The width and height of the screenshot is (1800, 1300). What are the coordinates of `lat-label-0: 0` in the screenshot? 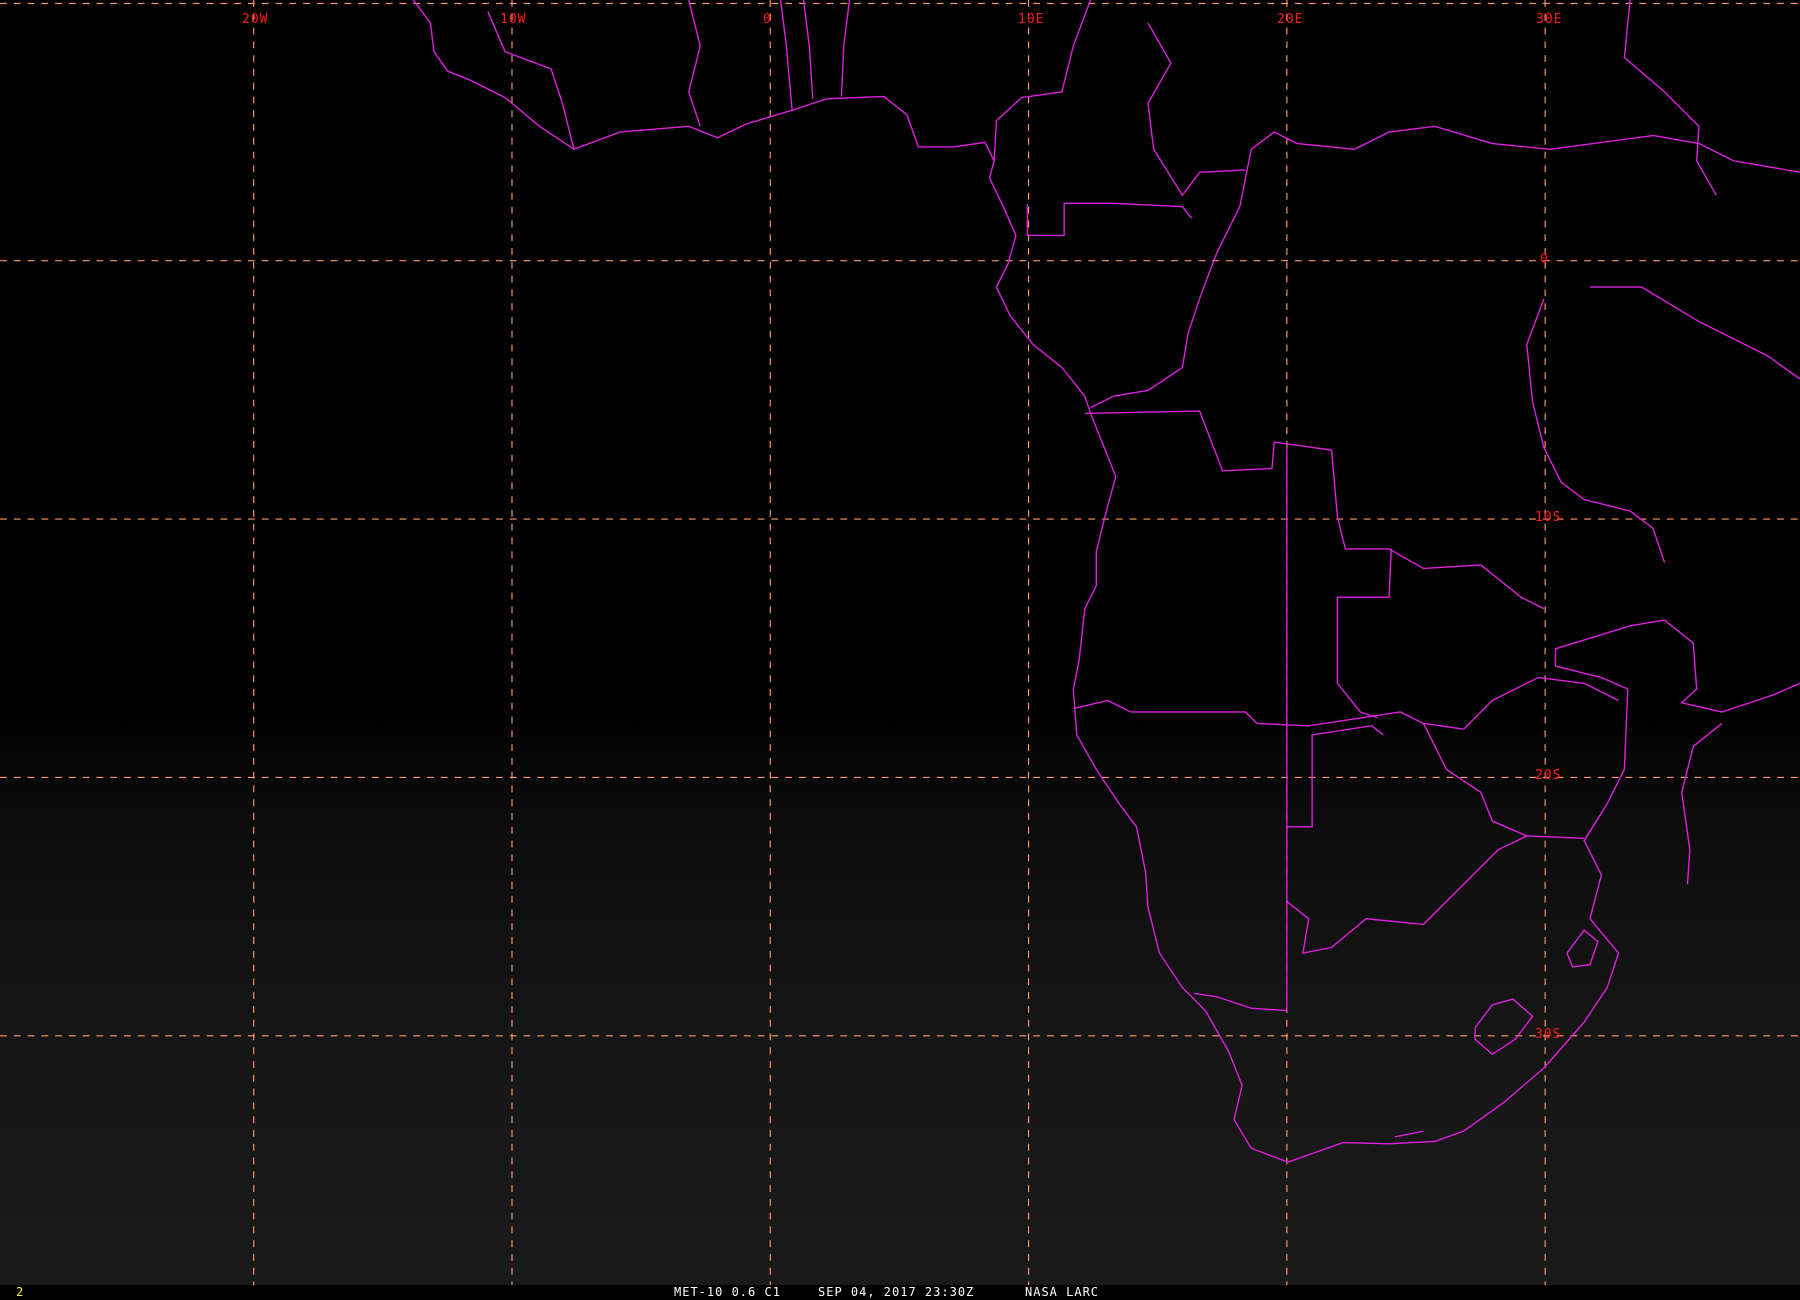 It's located at (1544, 259).